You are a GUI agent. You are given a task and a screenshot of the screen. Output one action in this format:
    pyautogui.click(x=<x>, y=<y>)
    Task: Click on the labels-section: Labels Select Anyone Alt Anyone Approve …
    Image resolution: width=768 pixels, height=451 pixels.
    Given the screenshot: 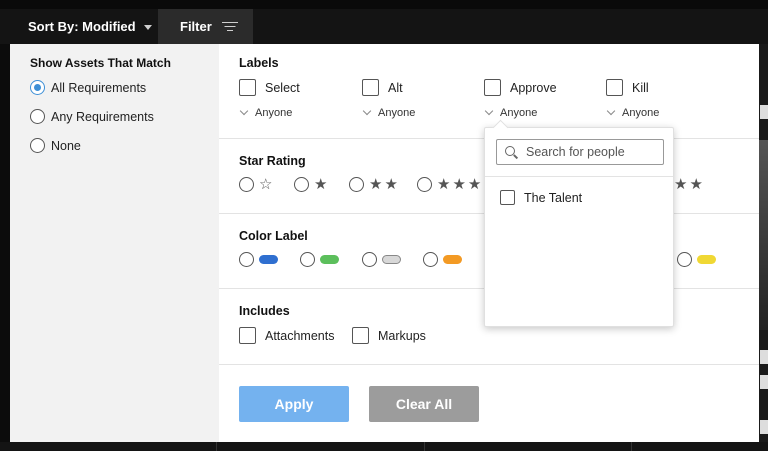 What is the action you would take?
    pyautogui.click(x=489, y=91)
    